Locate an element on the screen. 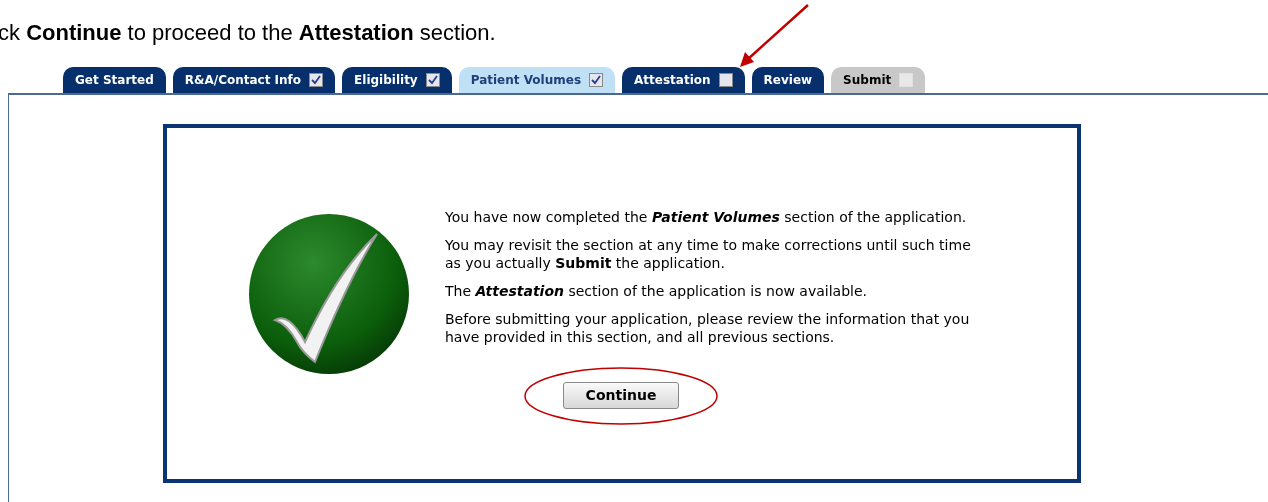 This screenshot has height=502, width=1268. tab: Review is located at coordinates (788, 80).